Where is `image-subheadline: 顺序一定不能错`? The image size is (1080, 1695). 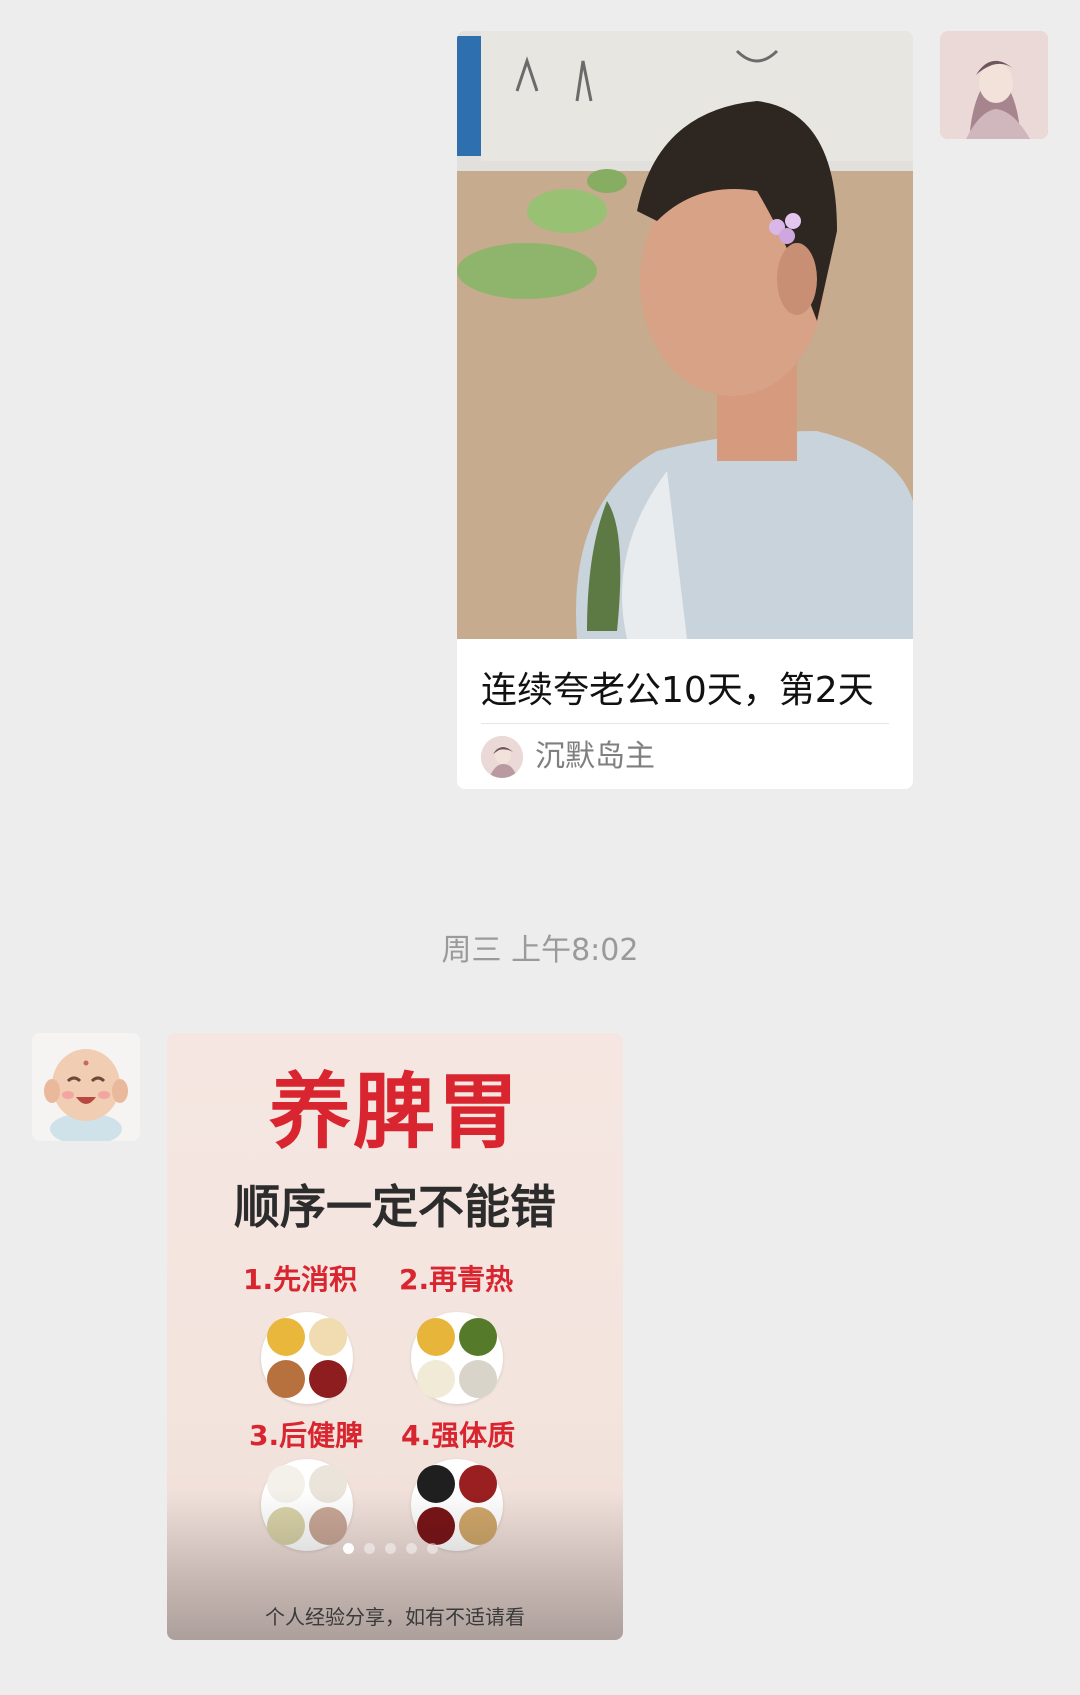
image-subheadline: 顺序一定不能错 is located at coordinates (395, 1207).